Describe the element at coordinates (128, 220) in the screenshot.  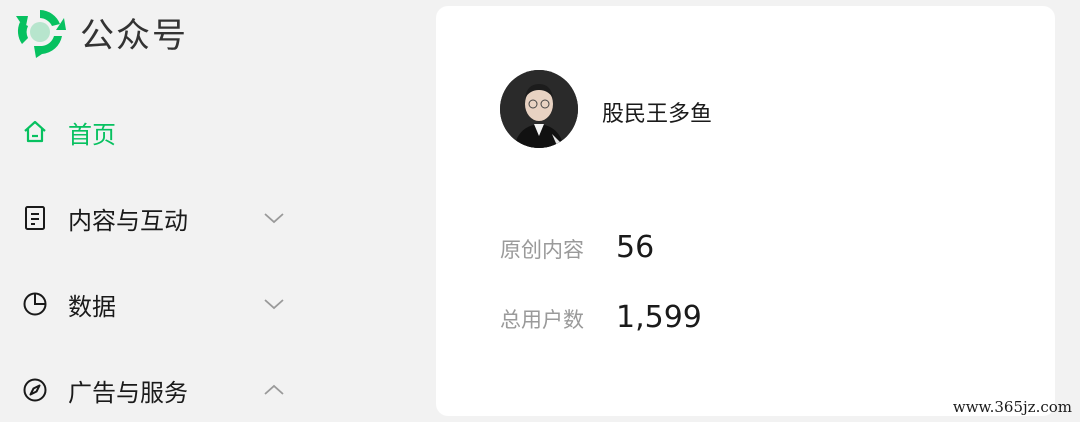
I see `sidebar-item-label: 内容与互动` at that location.